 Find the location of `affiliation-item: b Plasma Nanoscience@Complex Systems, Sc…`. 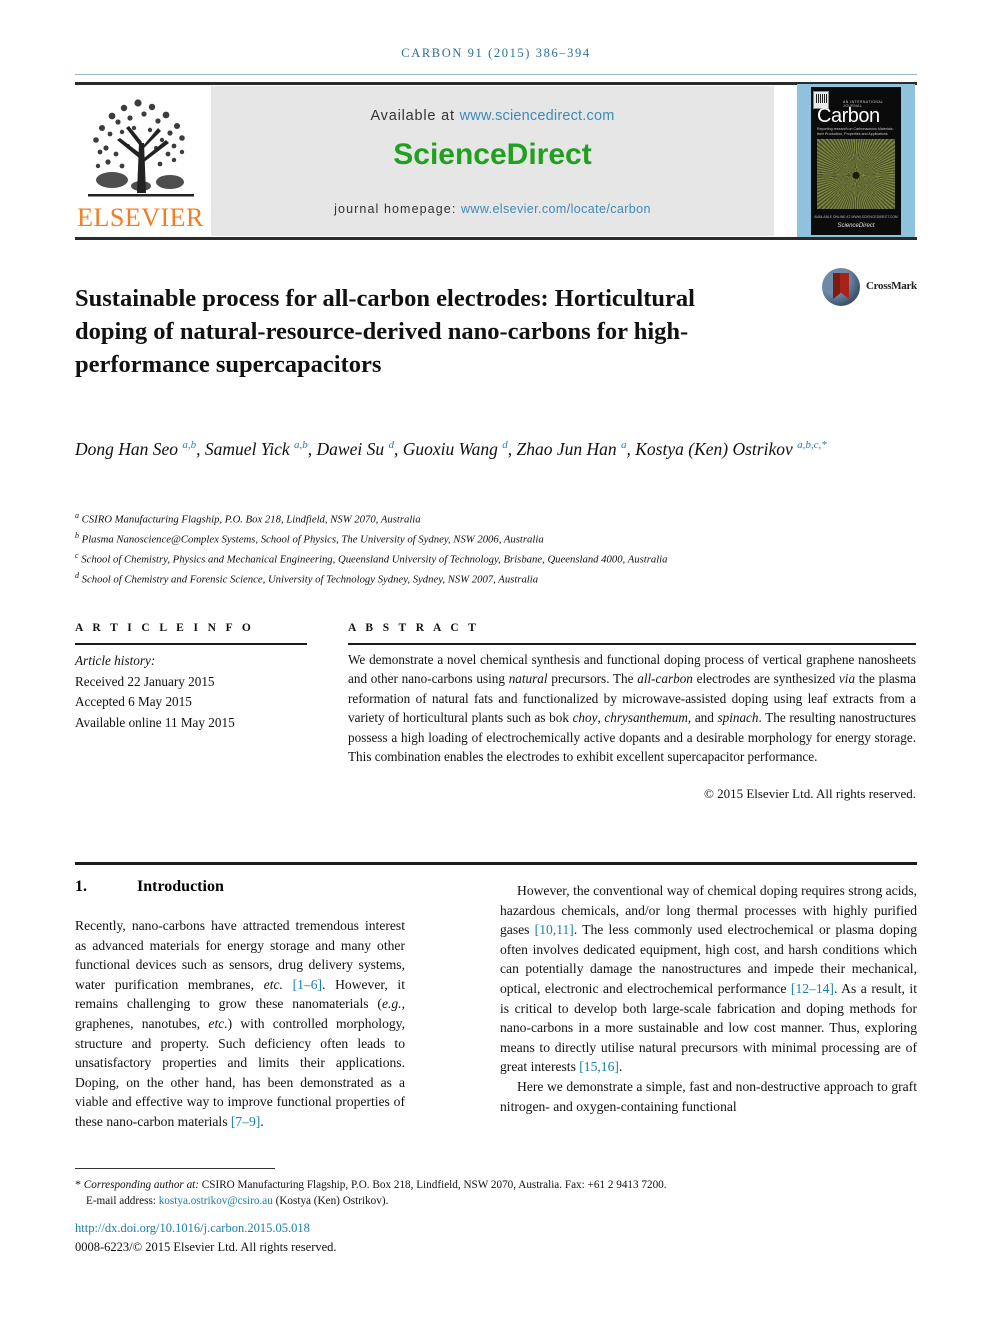

affiliation-item: b Plasma Nanoscience@Complex Systems, Sc… is located at coordinates (495, 538).